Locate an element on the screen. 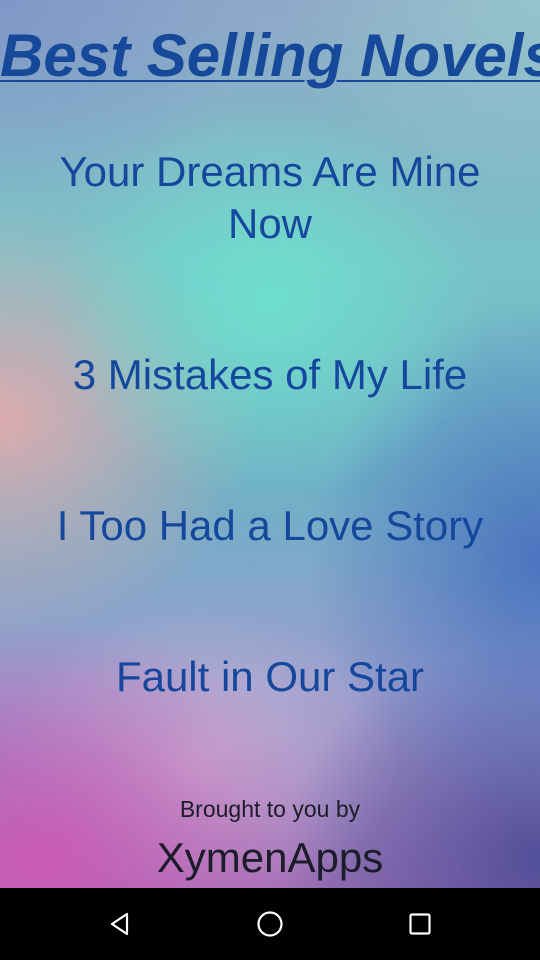  credit-line: Brought to you by is located at coordinates (270, 809).